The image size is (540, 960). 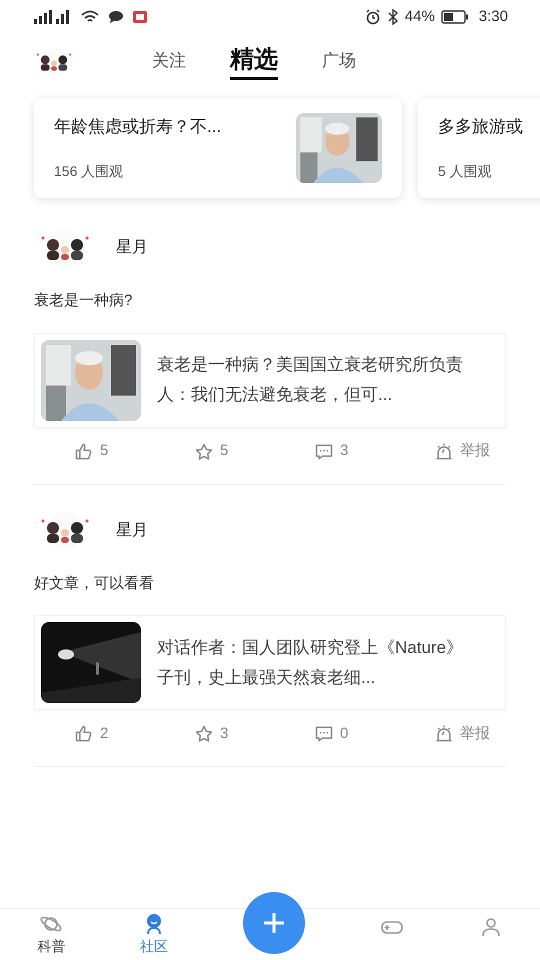 What do you see at coordinates (169, 65) in the screenshot?
I see `tab: 关注` at bounding box center [169, 65].